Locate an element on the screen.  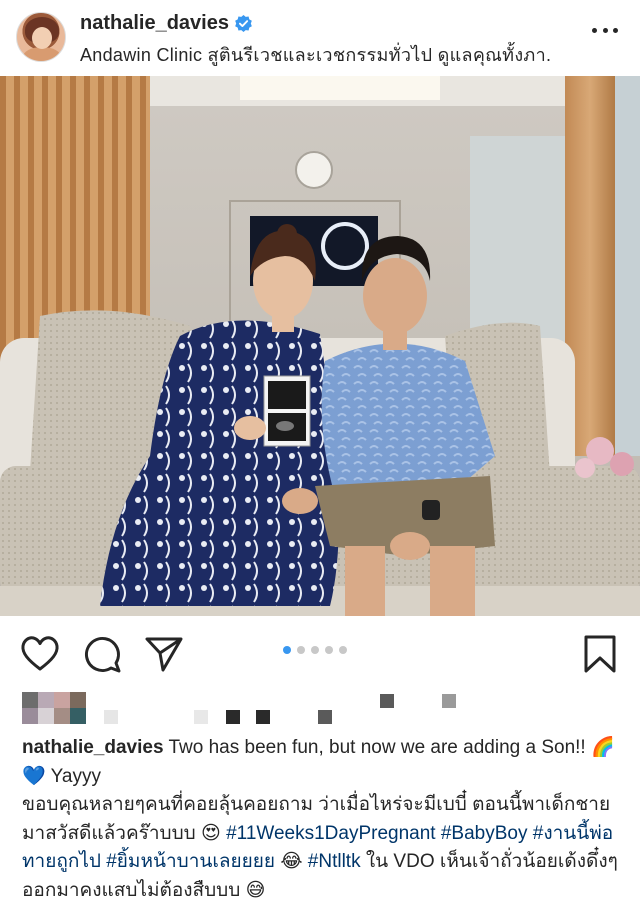
comment-icon is located at coordinates (102, 654).